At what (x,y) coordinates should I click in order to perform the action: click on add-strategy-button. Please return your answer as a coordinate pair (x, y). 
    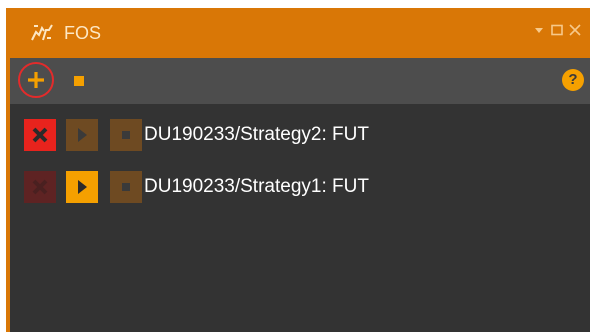
    Looking at the image, I should click on (36, 80).